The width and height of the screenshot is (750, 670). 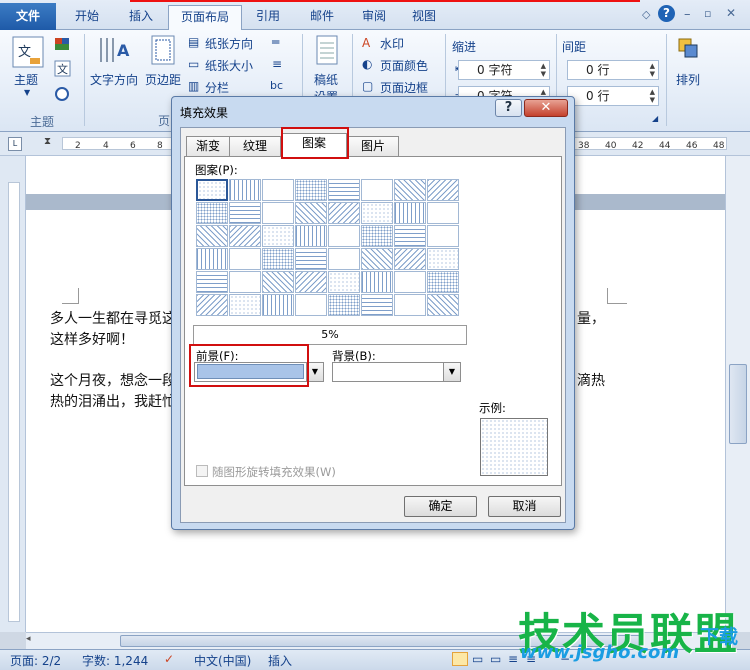 What do you see at coordinates (64, 45) in the screenshot?
I see `theme-colors-icon` at bounding box center [64, 45].